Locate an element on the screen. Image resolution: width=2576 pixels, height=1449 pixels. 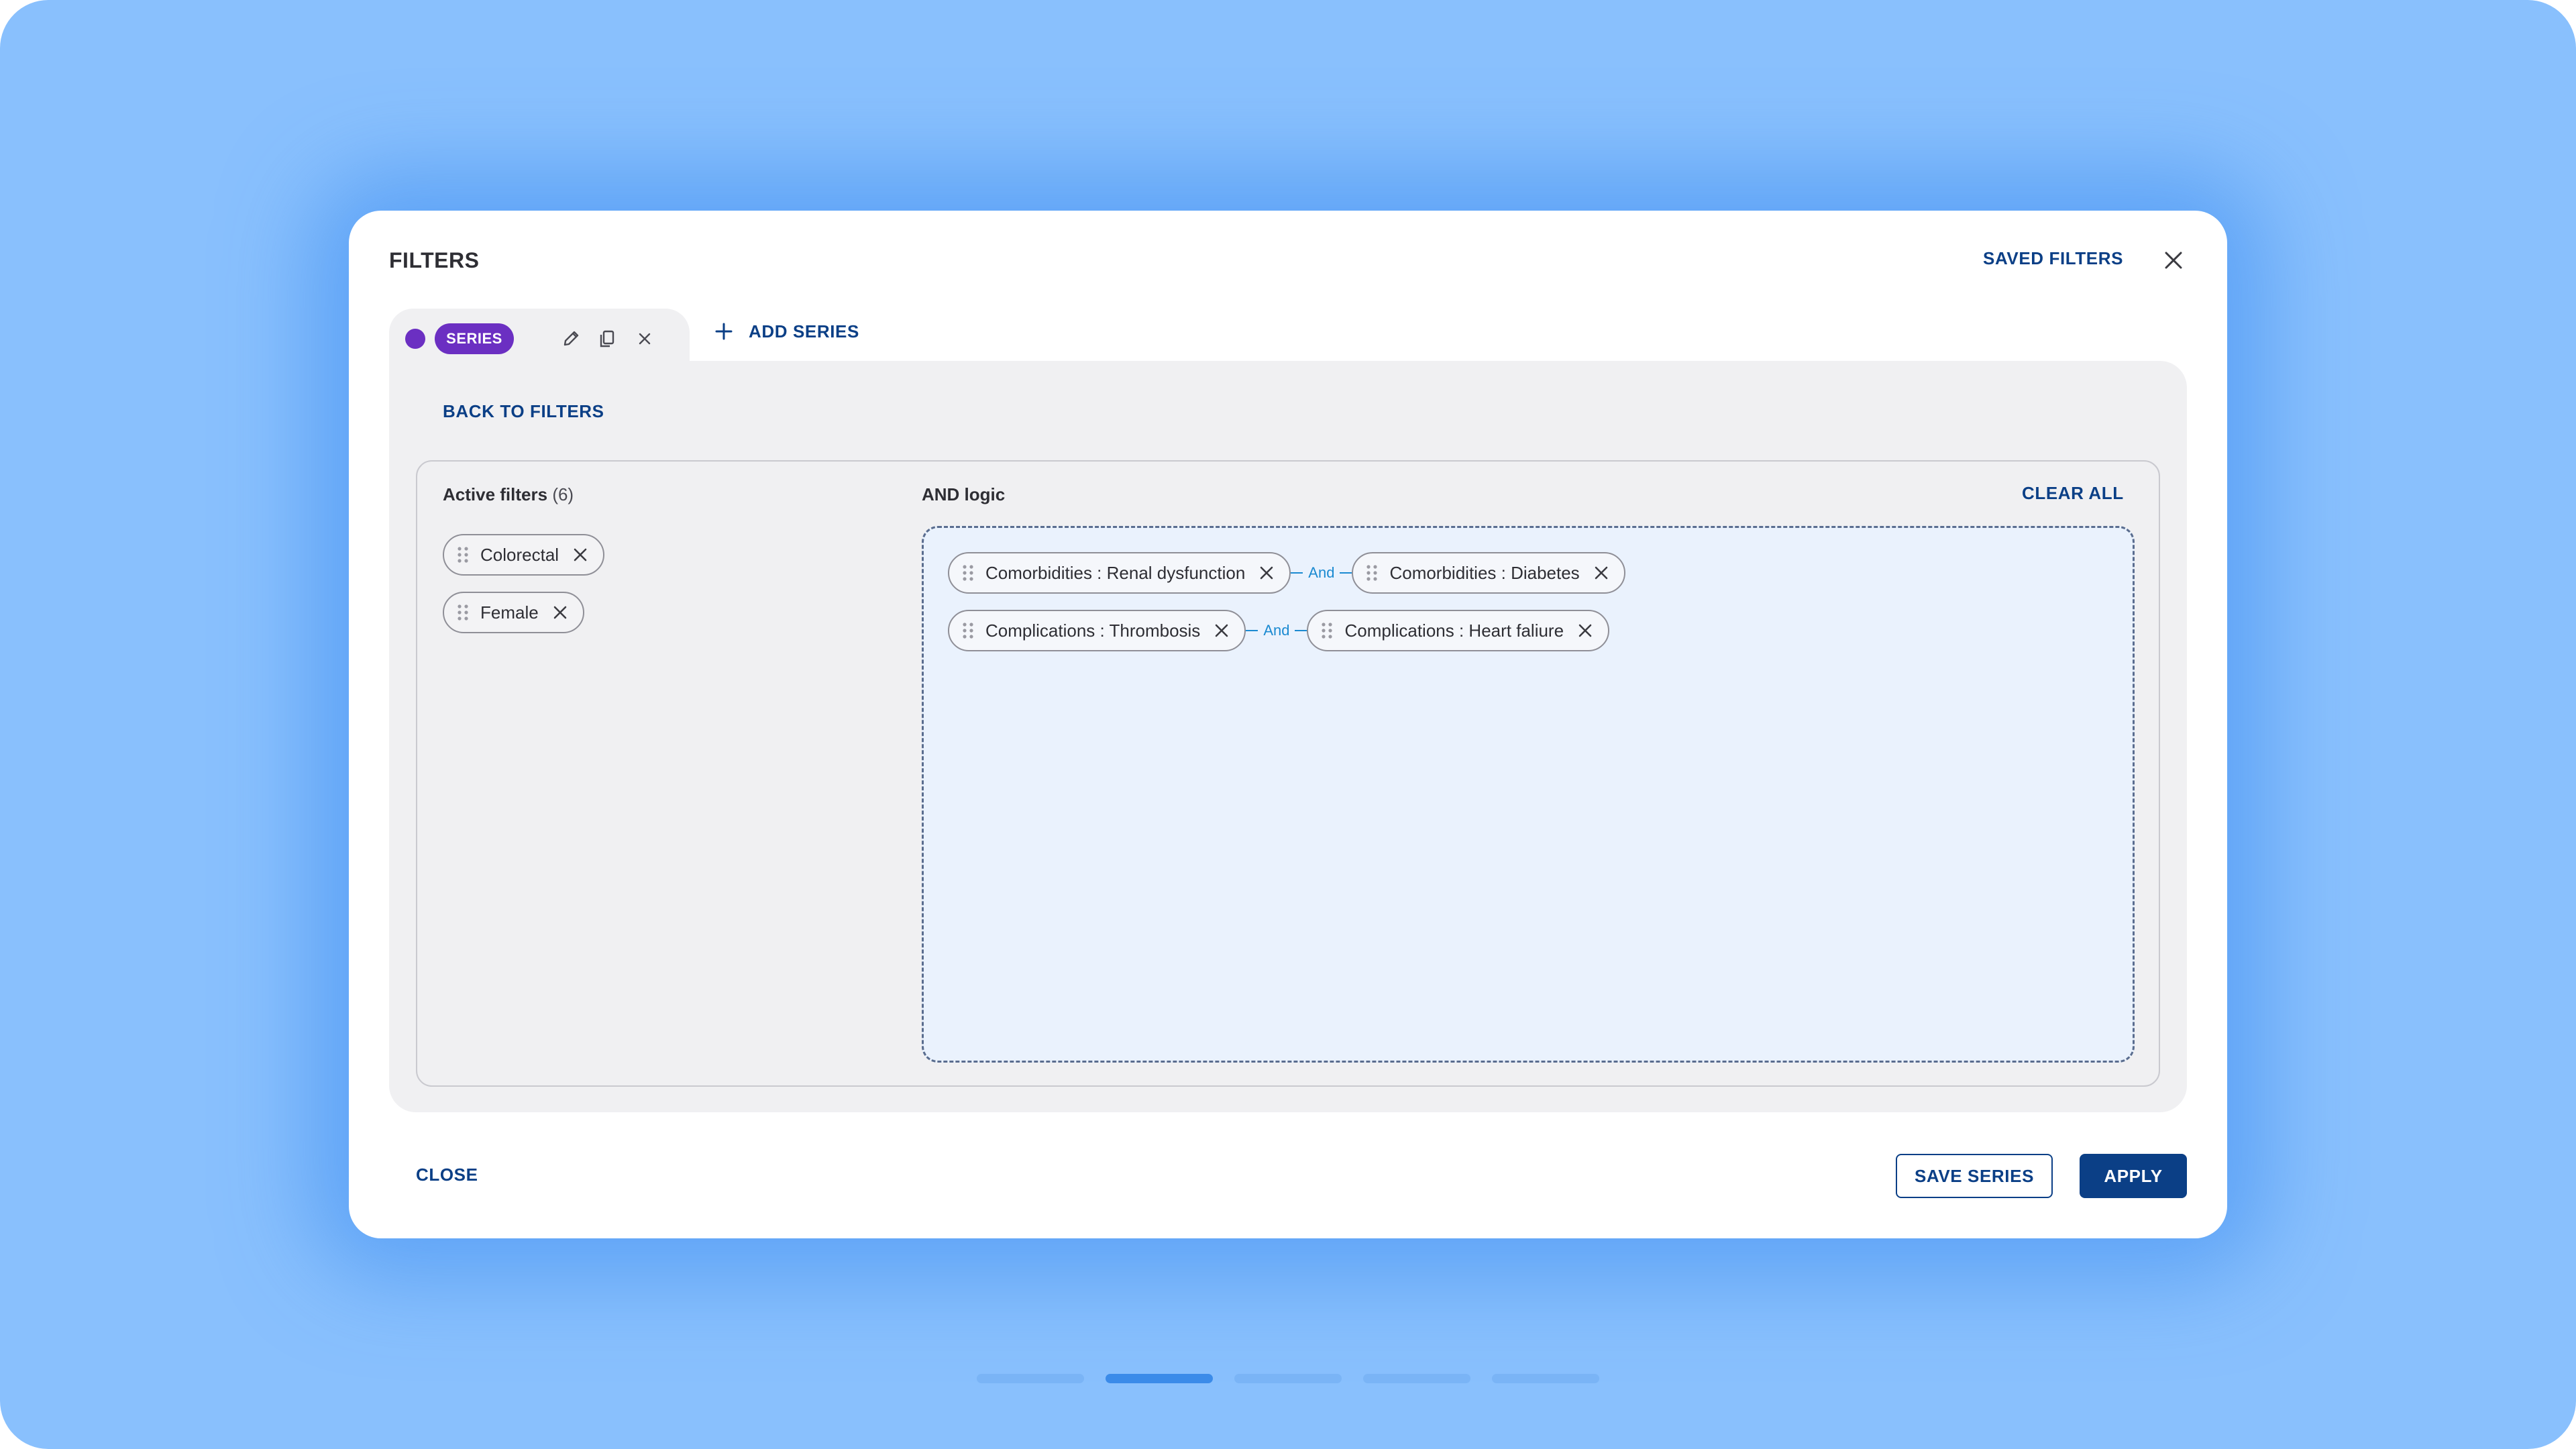
series-color-dot is located at coordinates (415, 339).